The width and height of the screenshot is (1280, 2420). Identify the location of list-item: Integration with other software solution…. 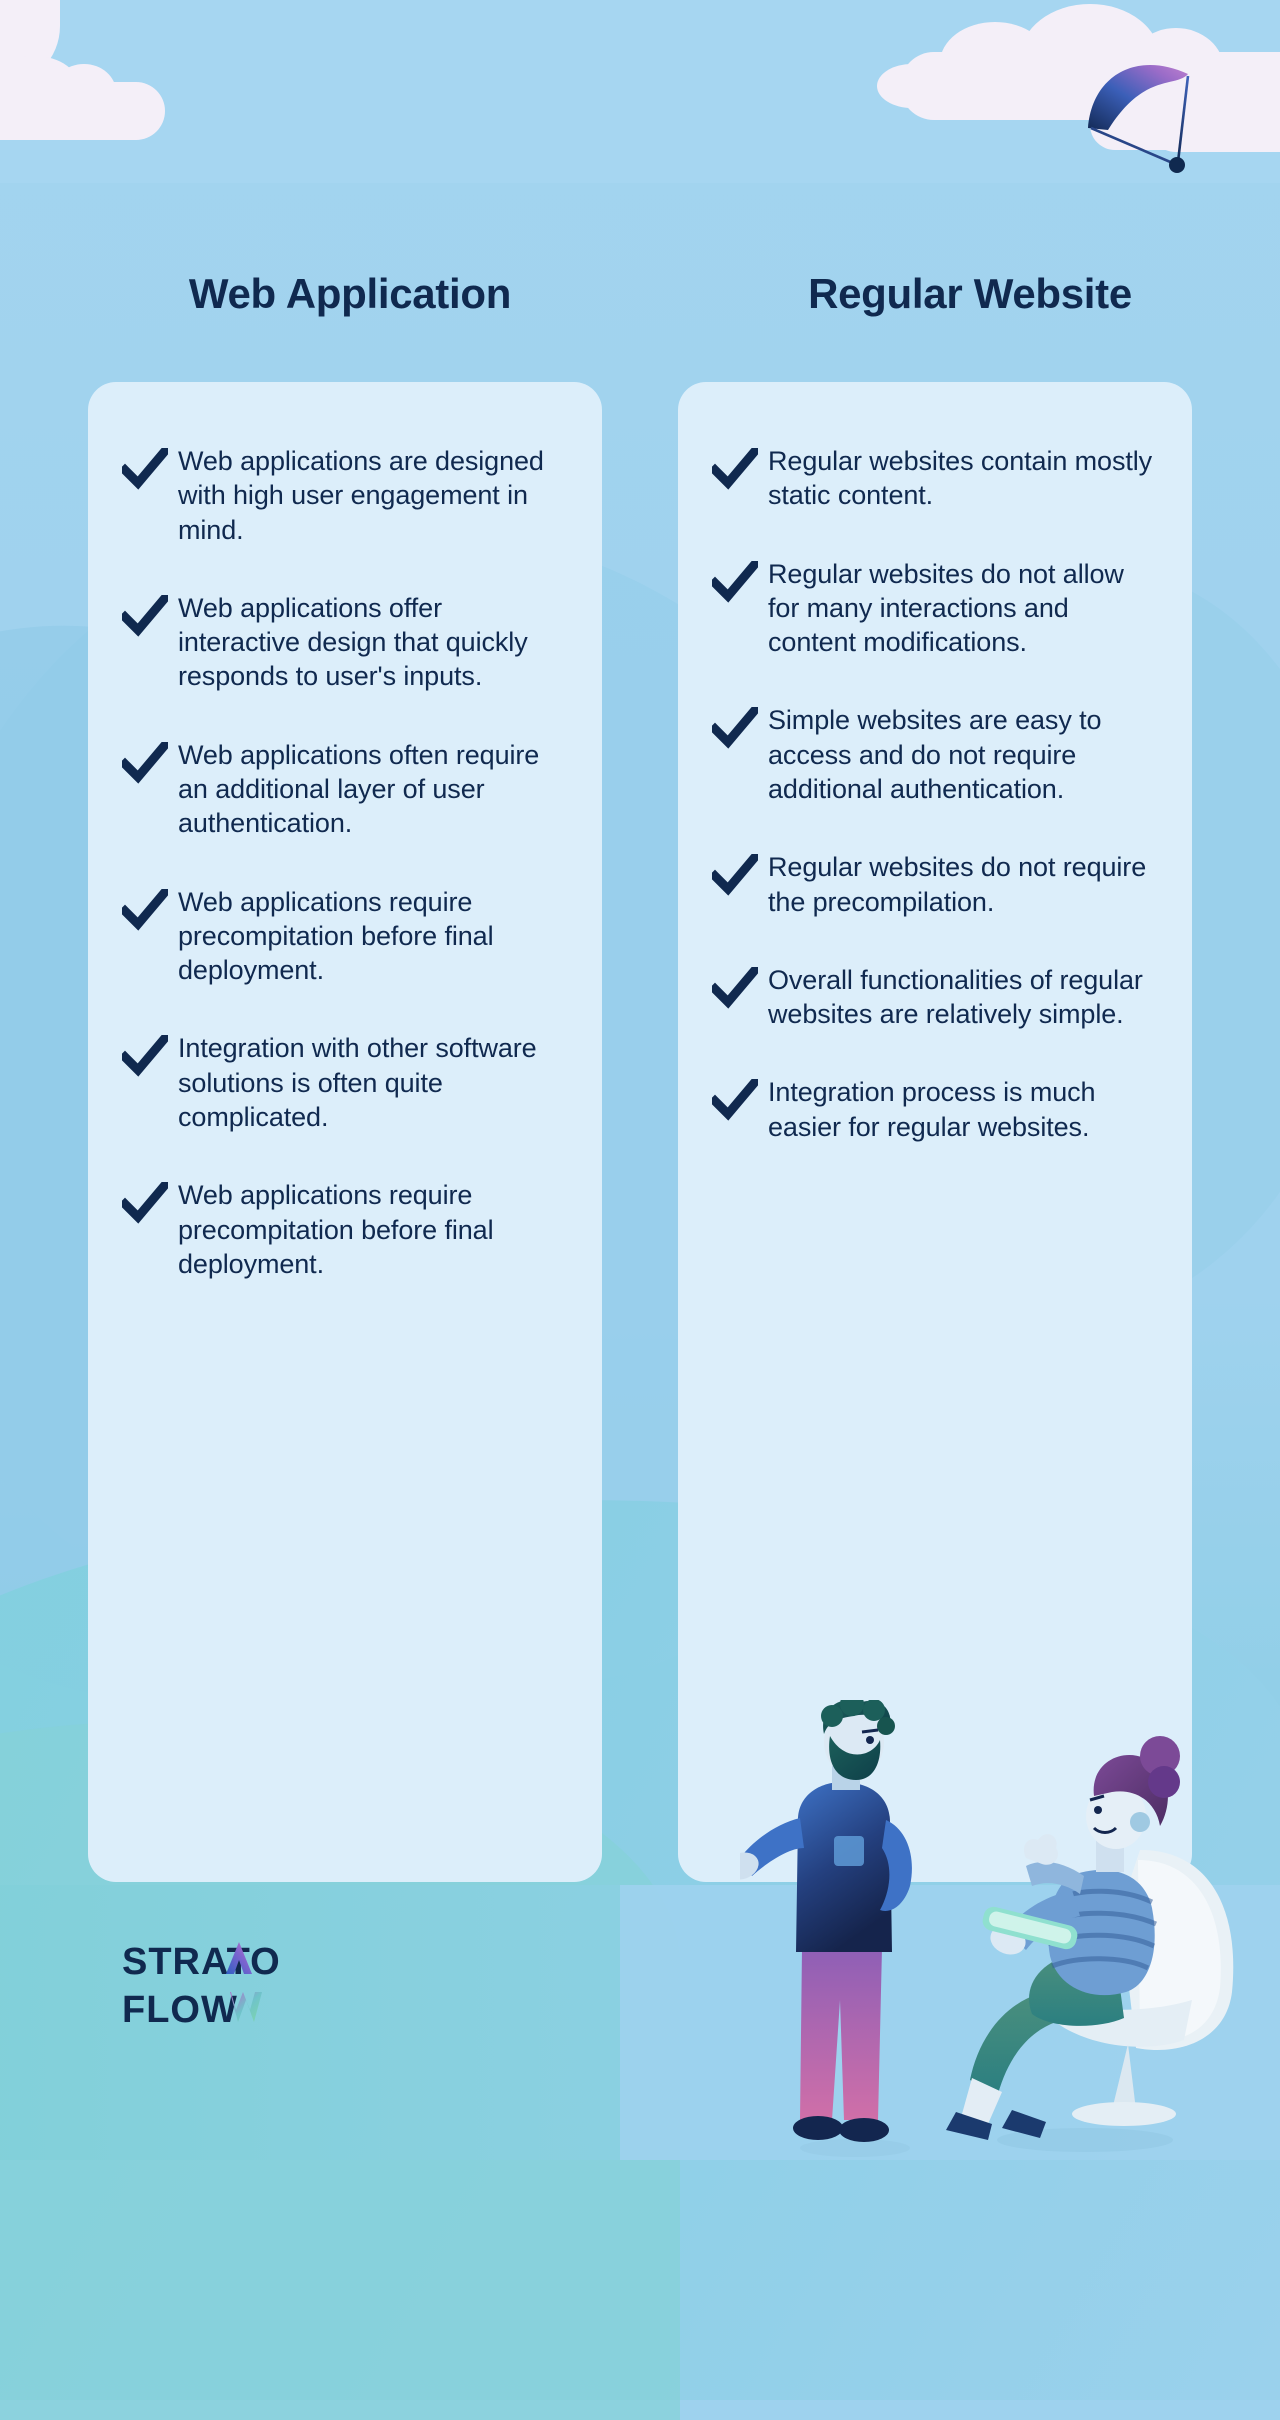
(345, 1082).